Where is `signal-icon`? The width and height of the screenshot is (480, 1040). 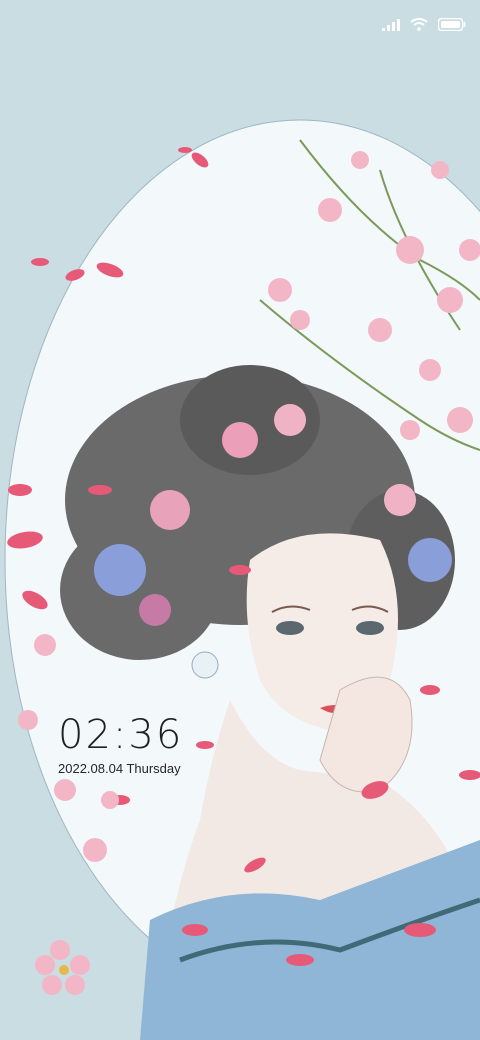
signal-icon is located at coordinates (391, 27).